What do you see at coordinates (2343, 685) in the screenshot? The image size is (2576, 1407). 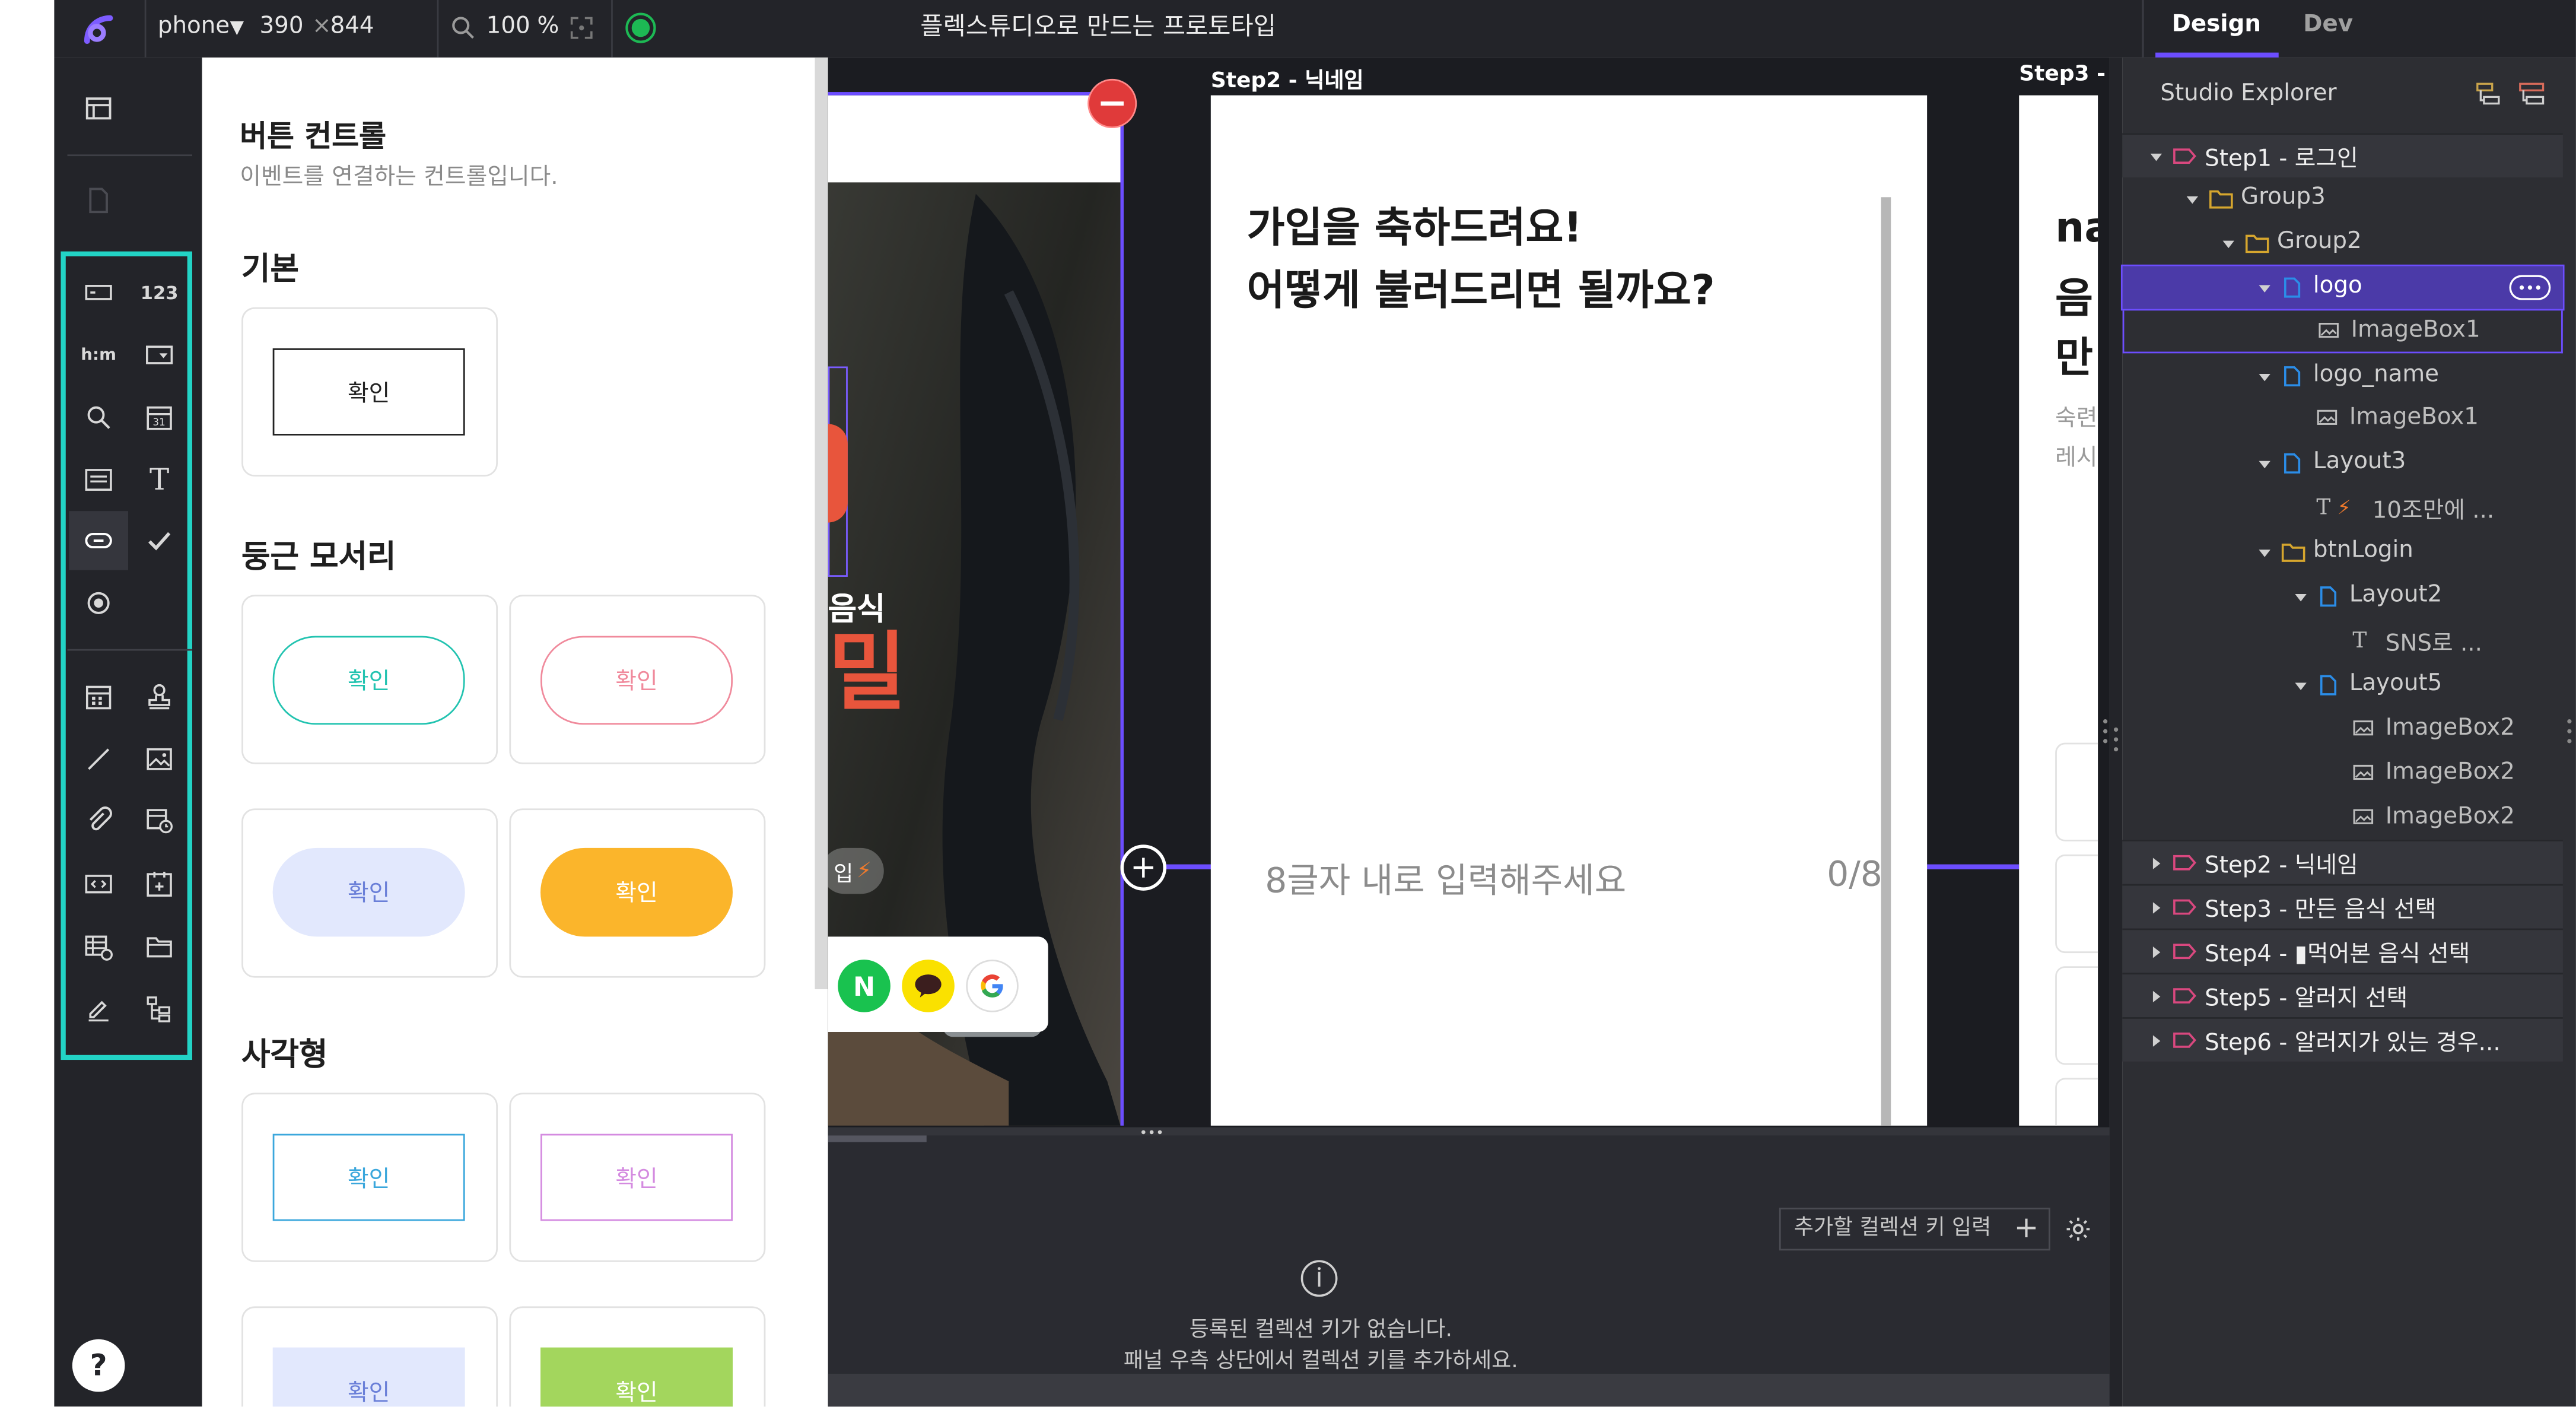 I see `tree-item: Layout5` at bounding box center [2343, 685].